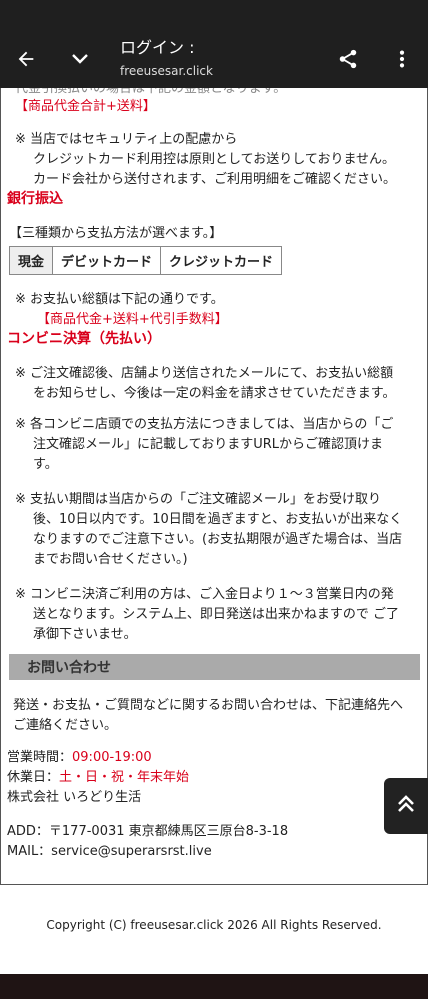 The width and height of the screenshot is (428, 999). Describe the element at coordinates (218, 519) in the screenshot. I see `conv-note-3b: 後、10日以内です。10日間を過ぎますと、お支払いが出来なく` at that location.